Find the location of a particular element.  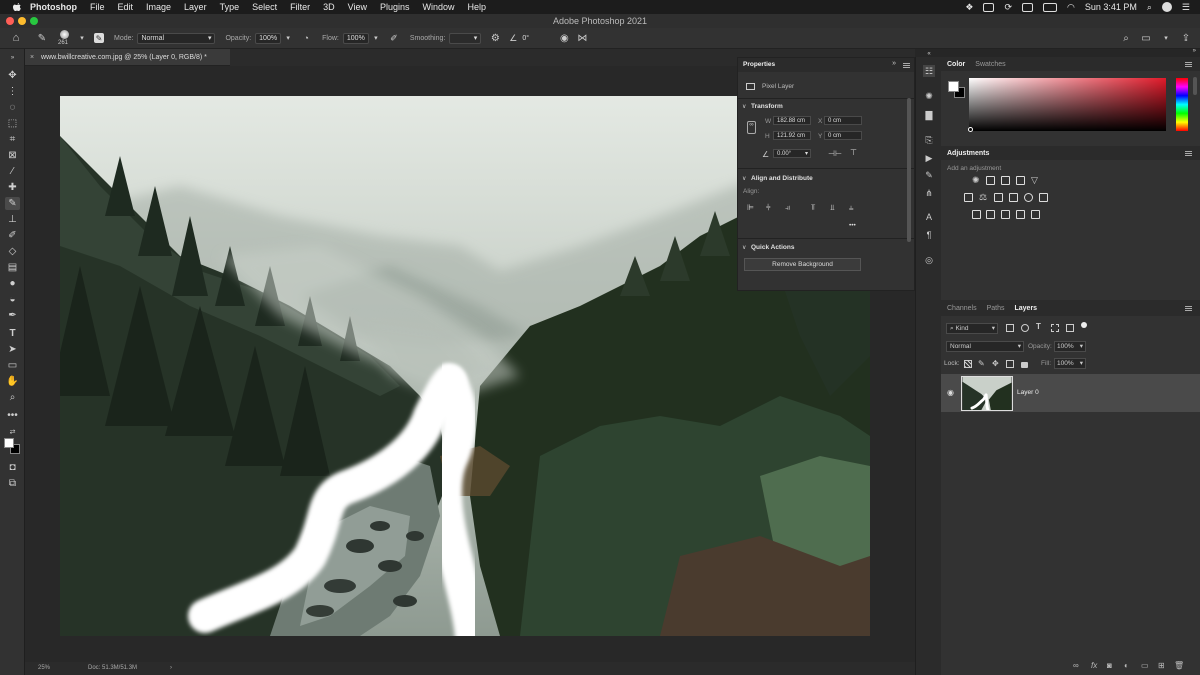

flip-horizontal-icon: ⊣⊢ is located at coordinates (835, 153).